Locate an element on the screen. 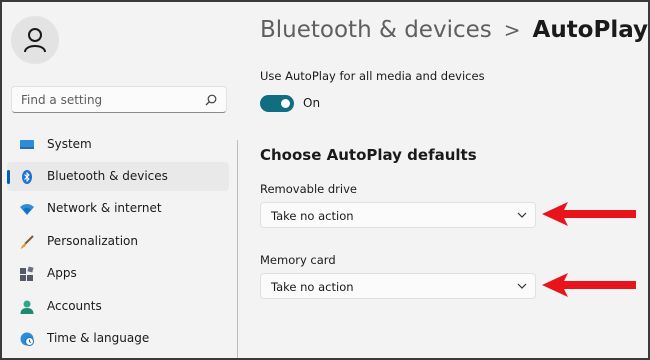 Image resolution: width=650 pixels, height=360 pixels. search-icon is located at coordinates (211, 100).